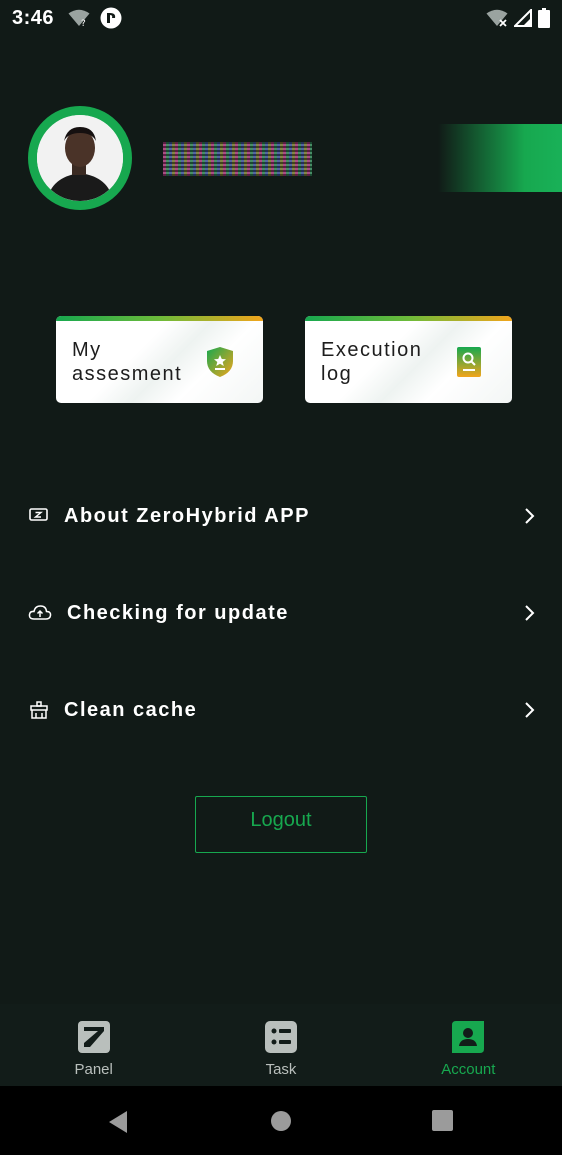 The width and height of the screenshot is (562, 1155). What do you see at coordinates (93, 1069) in the screenshot?
I see `nav-label: Panel` at bounding box center [93, 1069].